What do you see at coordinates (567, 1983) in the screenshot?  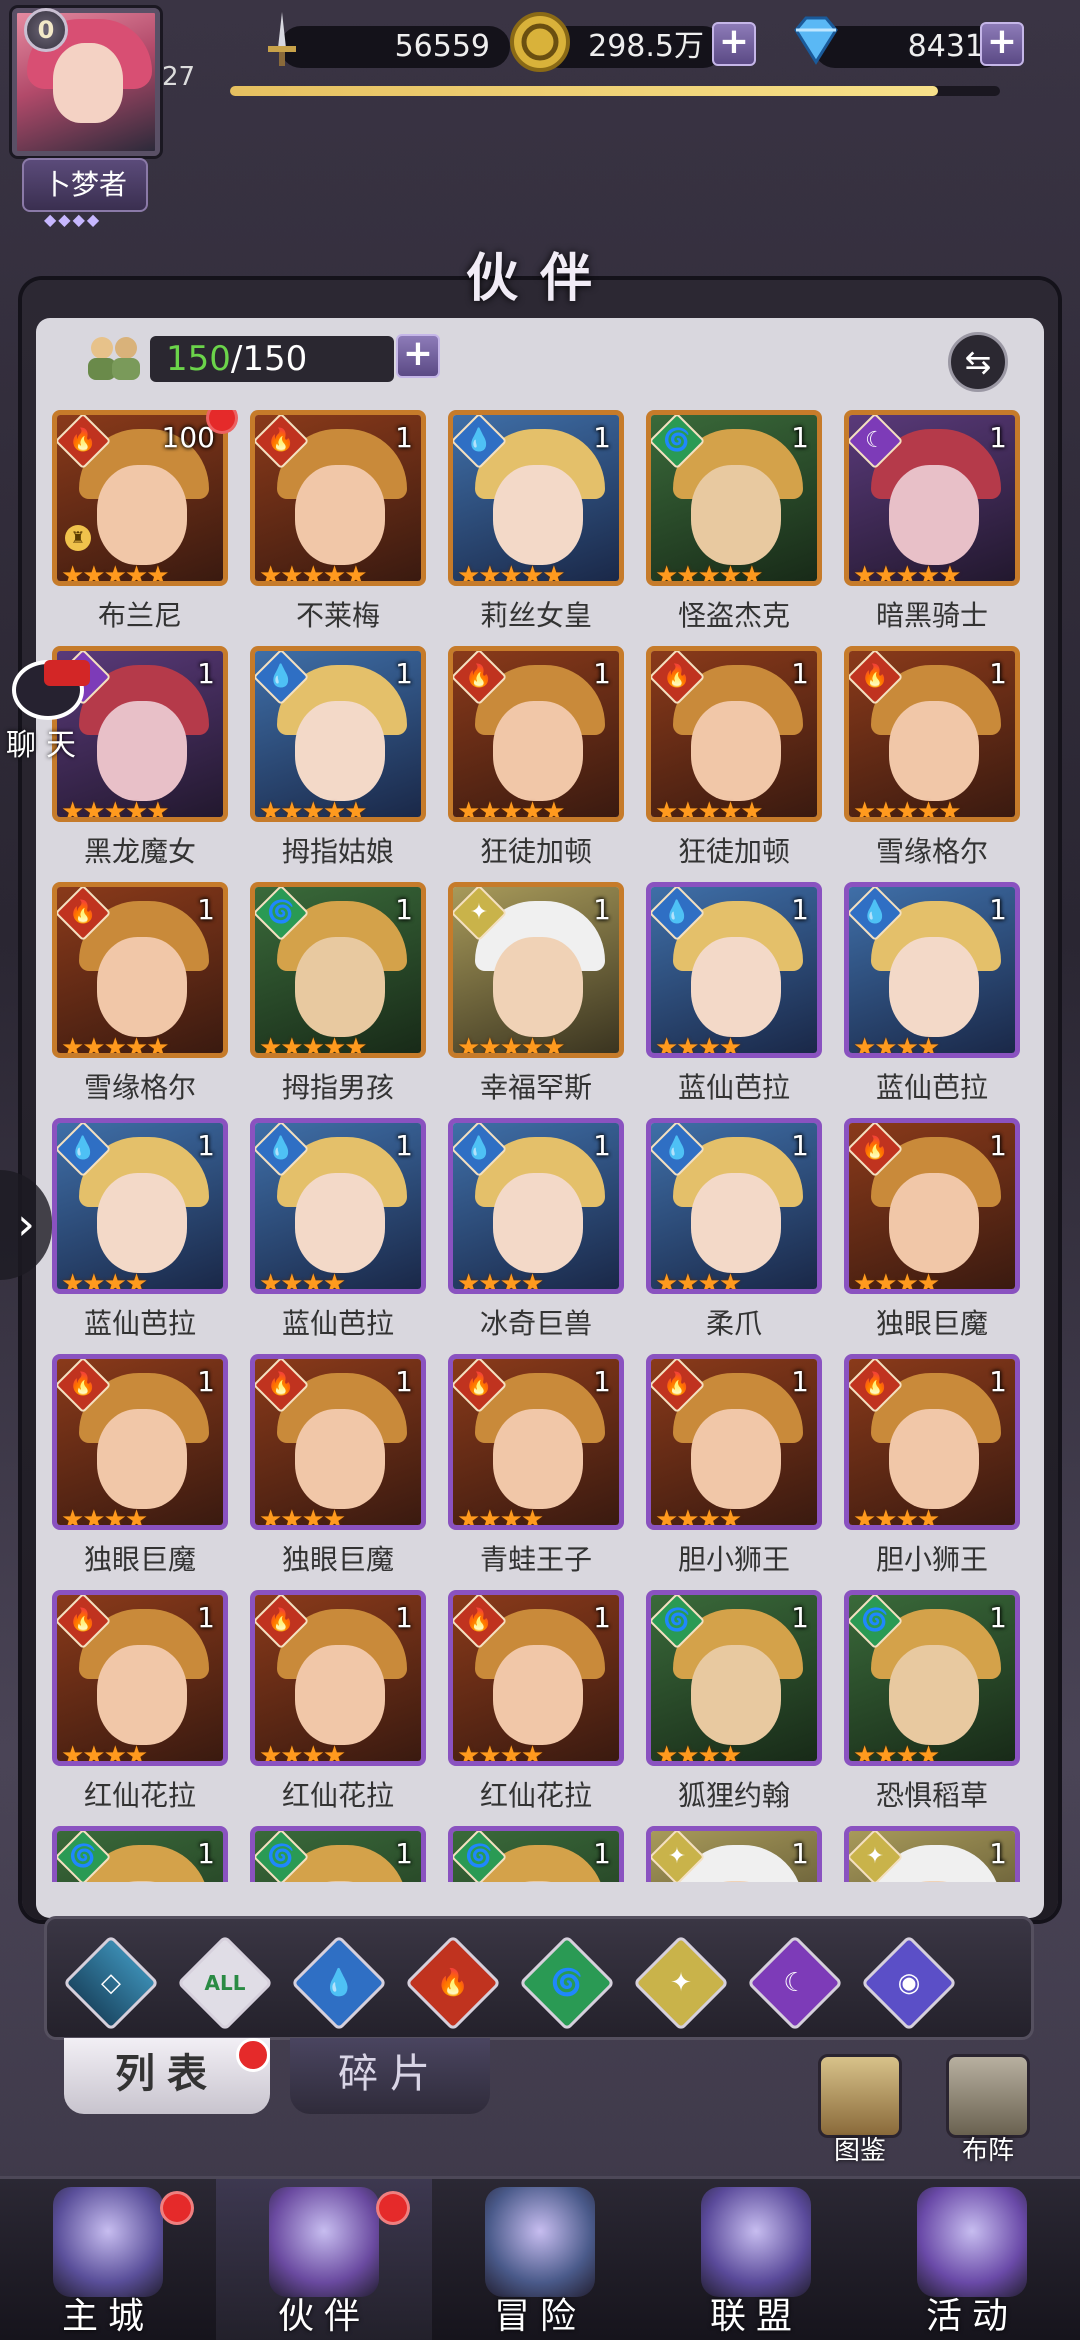 I see `filter-nature: 🌀` at bounding box center [567, 1983].